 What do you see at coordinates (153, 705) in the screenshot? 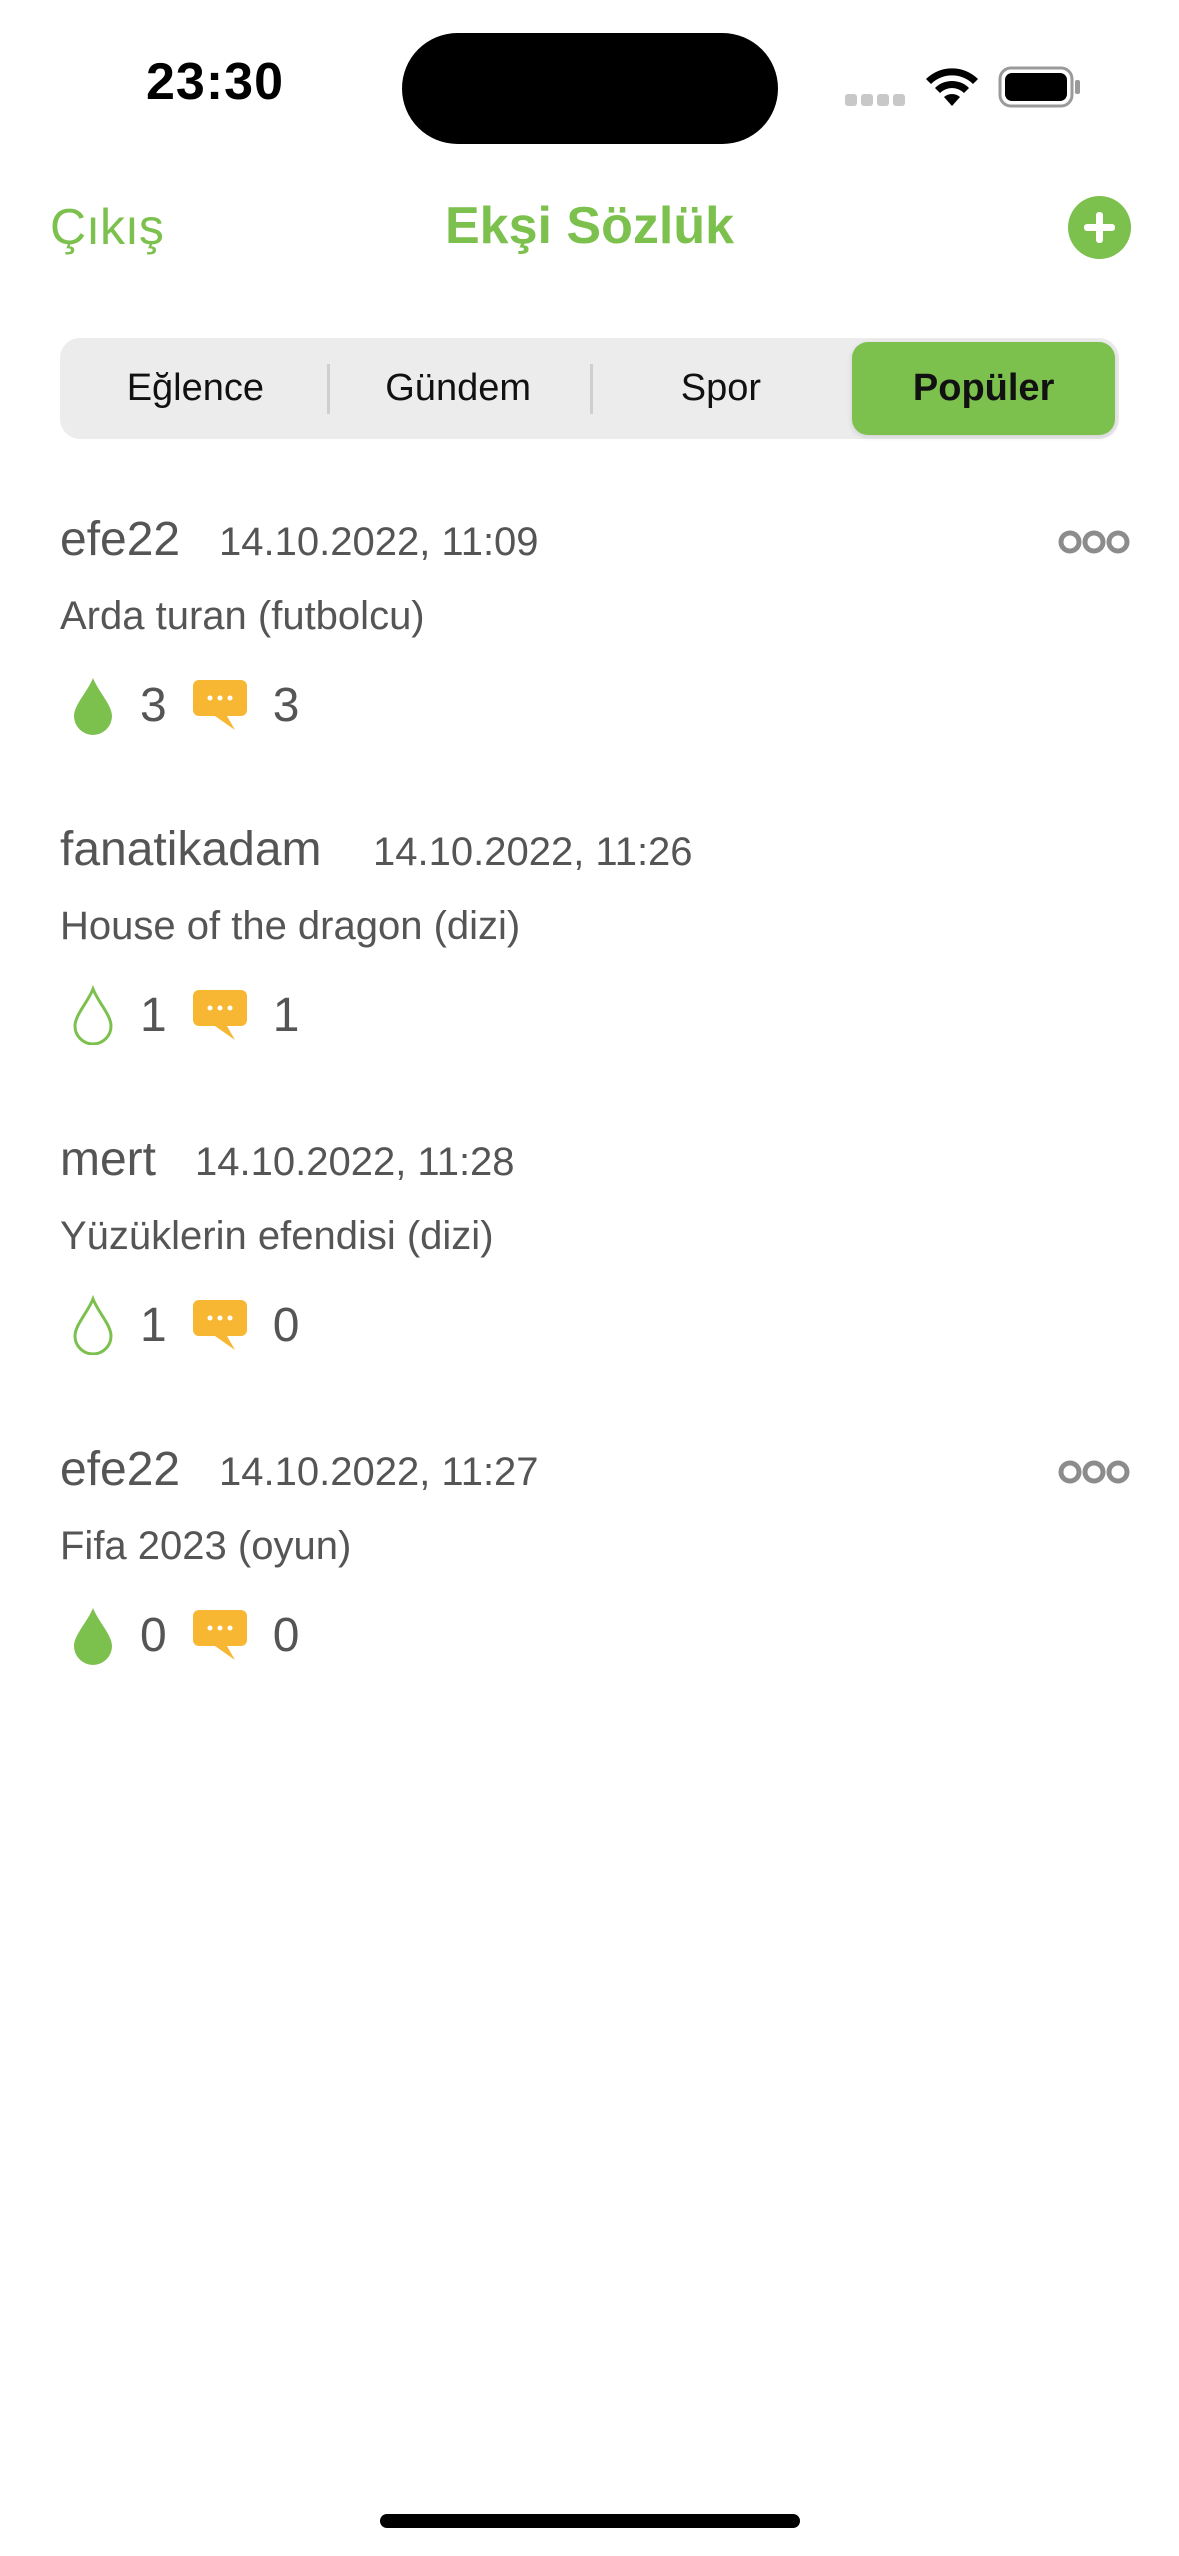
I see `like-count: 3` at bounding box center [153, 705].